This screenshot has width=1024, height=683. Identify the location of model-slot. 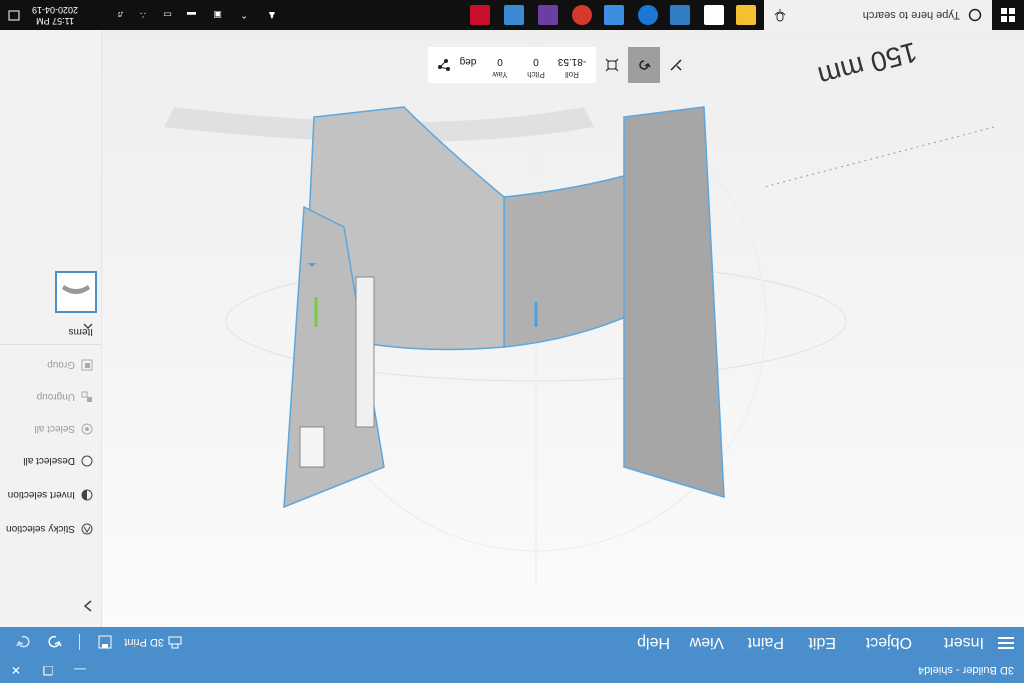
(365, 352).